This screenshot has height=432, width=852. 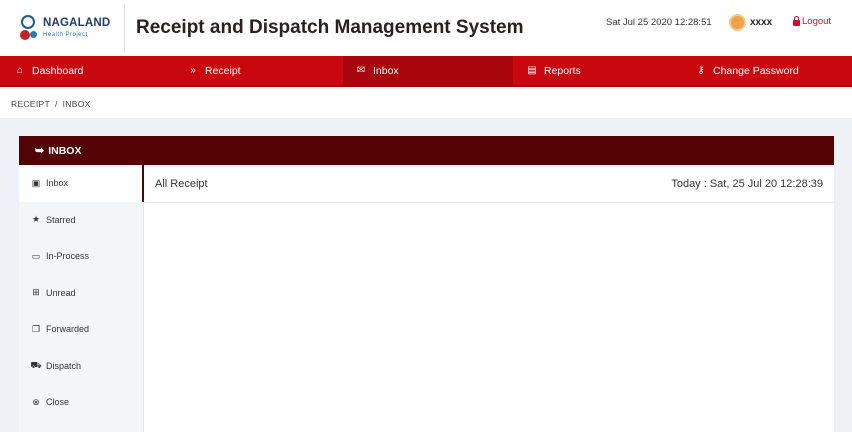 What do you see at coordinates (532, 70) in the screenshot?
I see `document-icon: ▤` at bounding box center [532, 70].